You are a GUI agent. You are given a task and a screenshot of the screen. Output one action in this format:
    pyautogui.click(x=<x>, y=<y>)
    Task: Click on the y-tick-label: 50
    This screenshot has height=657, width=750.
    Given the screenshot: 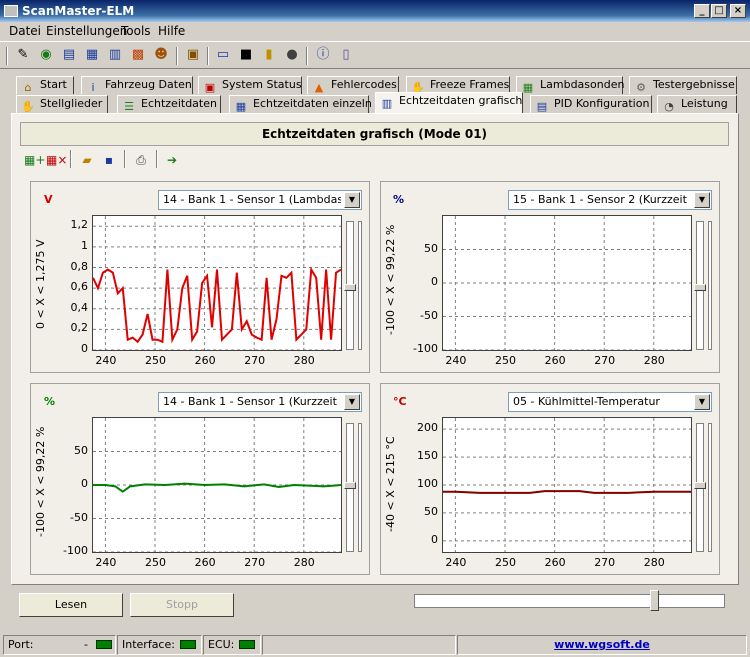 What is the action you would take?
    pyautogui.click(x=431, y=248)
    